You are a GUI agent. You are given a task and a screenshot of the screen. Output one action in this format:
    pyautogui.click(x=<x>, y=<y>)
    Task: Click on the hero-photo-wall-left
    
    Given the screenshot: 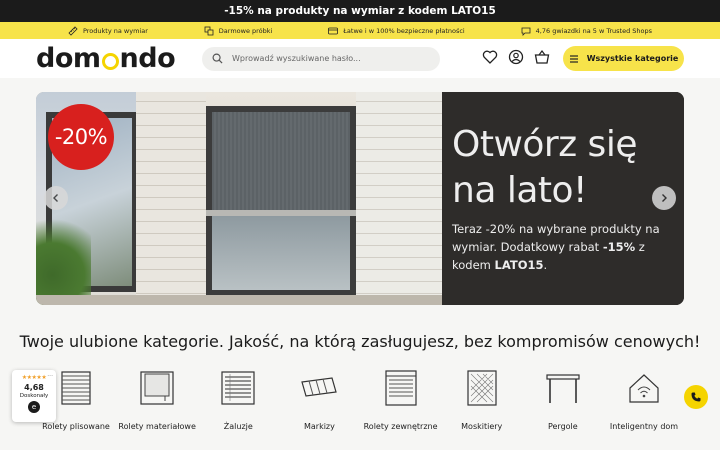 What is the action you would take?
    pyautogui.click(x=171, y=198)
    